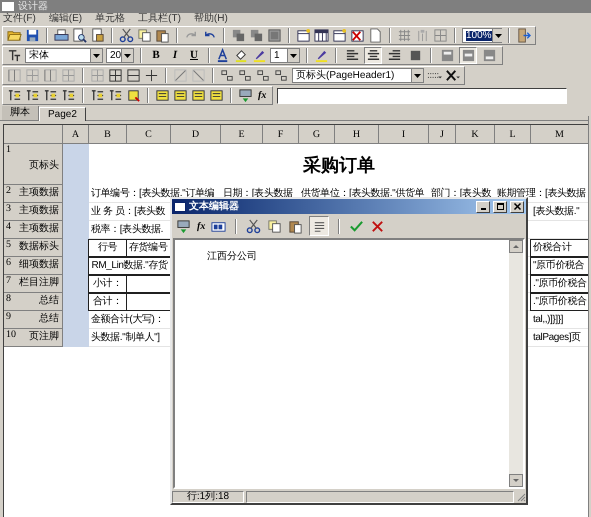 The height and width of the screenshot is (517, 591). Describe the element at coordinates (274, 35) in the screenshot. I see `frame-icon` at that location.